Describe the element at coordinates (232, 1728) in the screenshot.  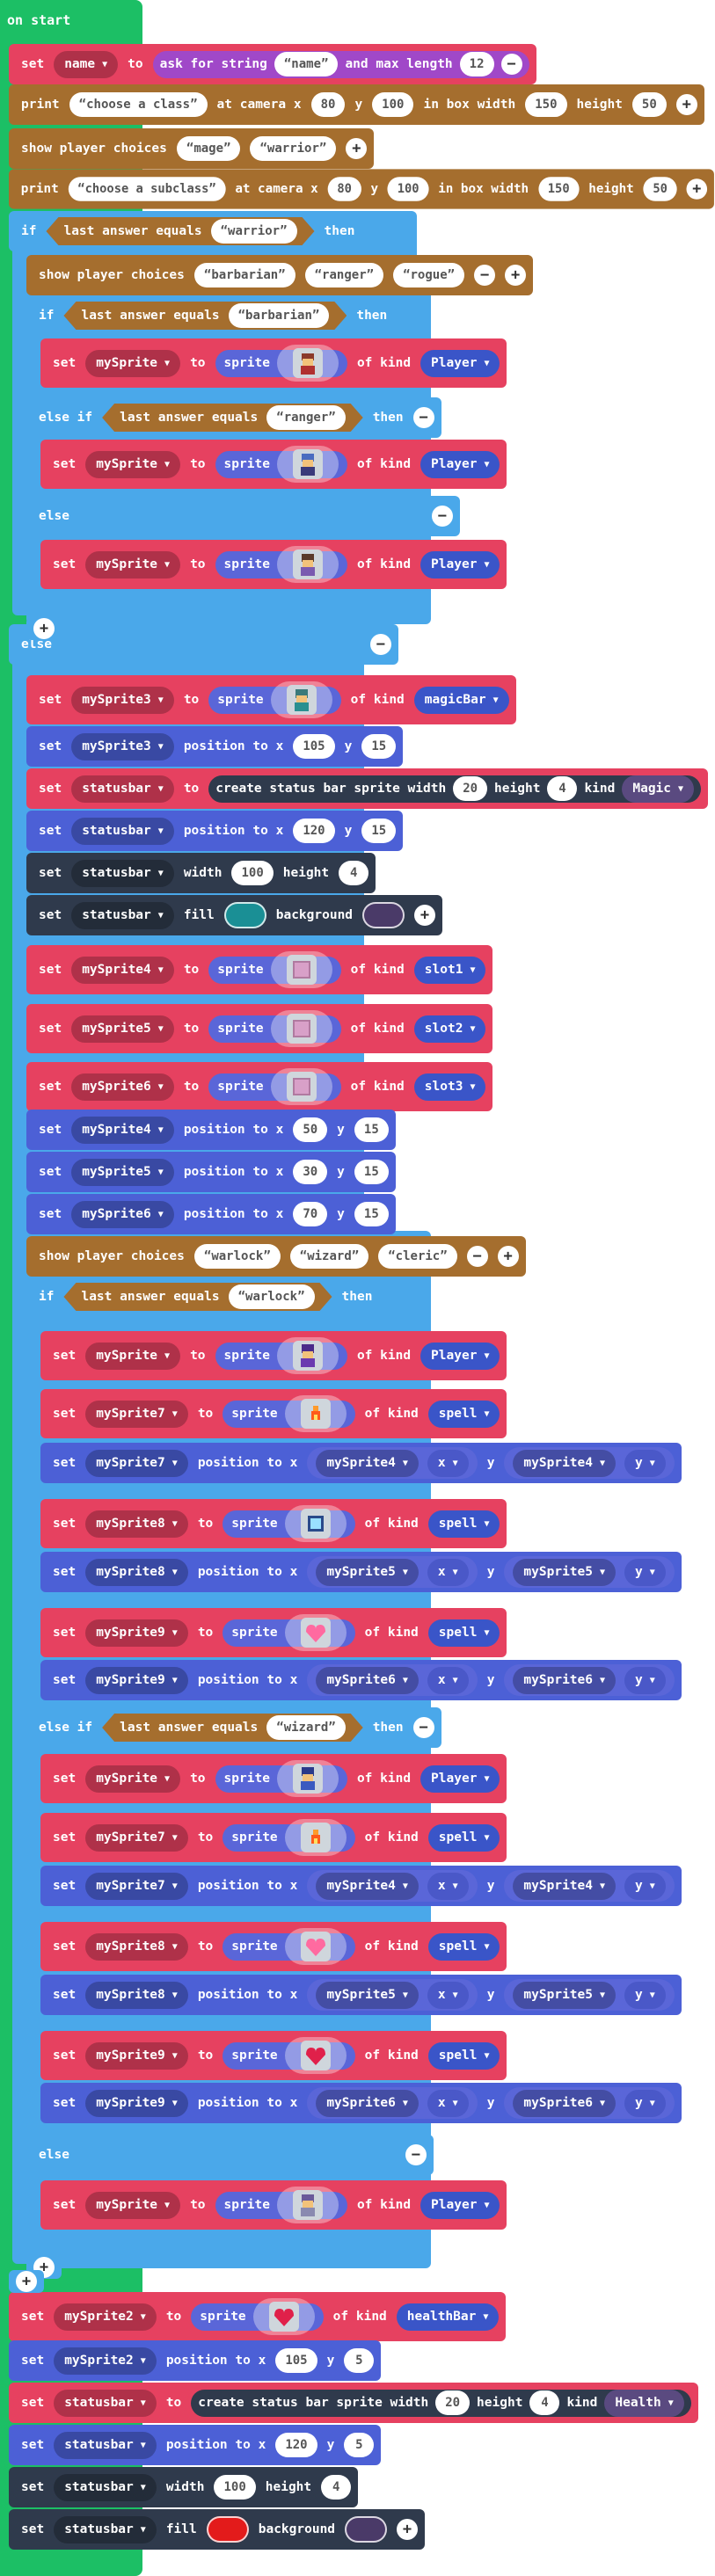
I see `last-answer-equals-condition: last answer equals wizard` at that location.